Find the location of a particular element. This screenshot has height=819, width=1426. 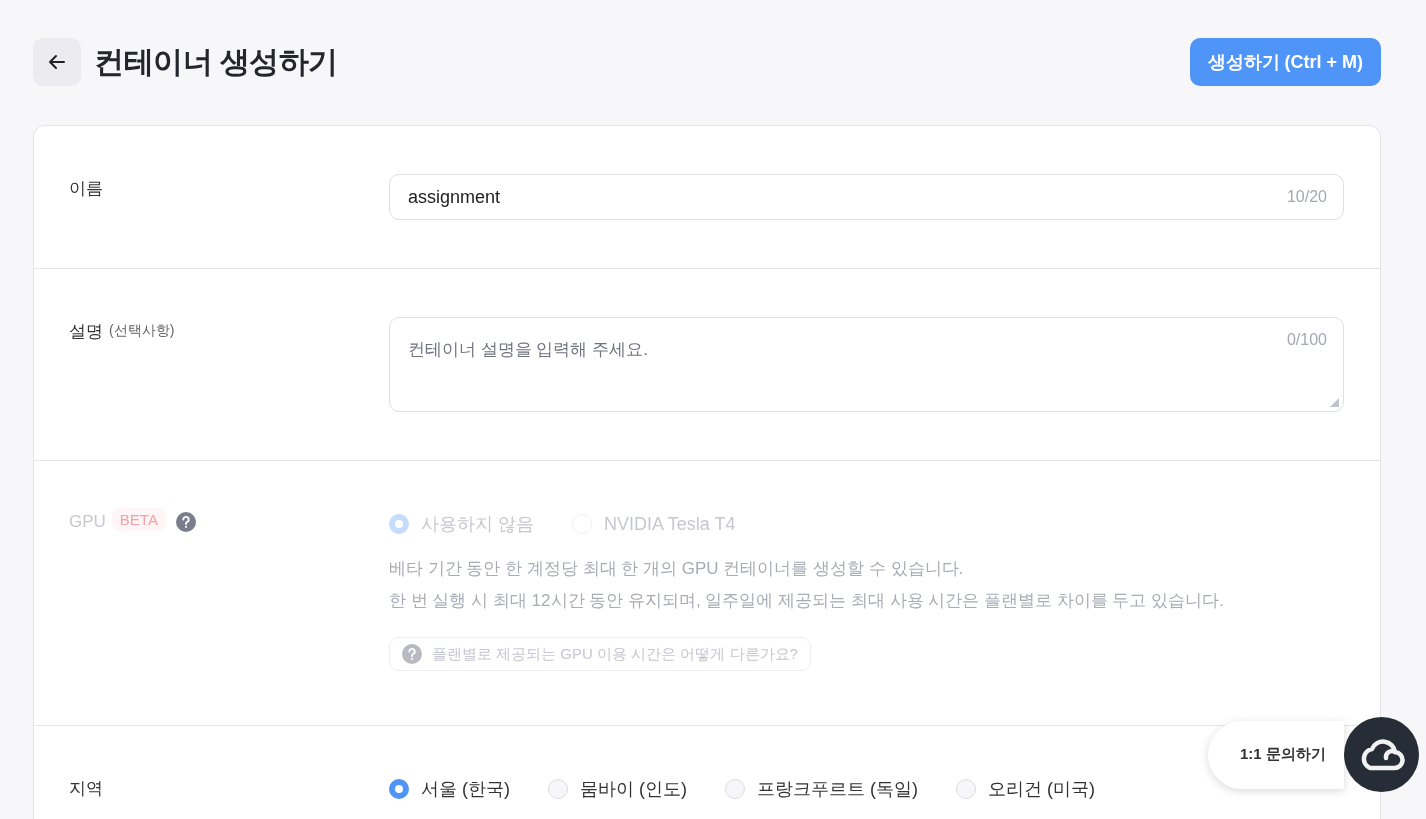

field-label: 이름 is located at coordinates (86, 189).